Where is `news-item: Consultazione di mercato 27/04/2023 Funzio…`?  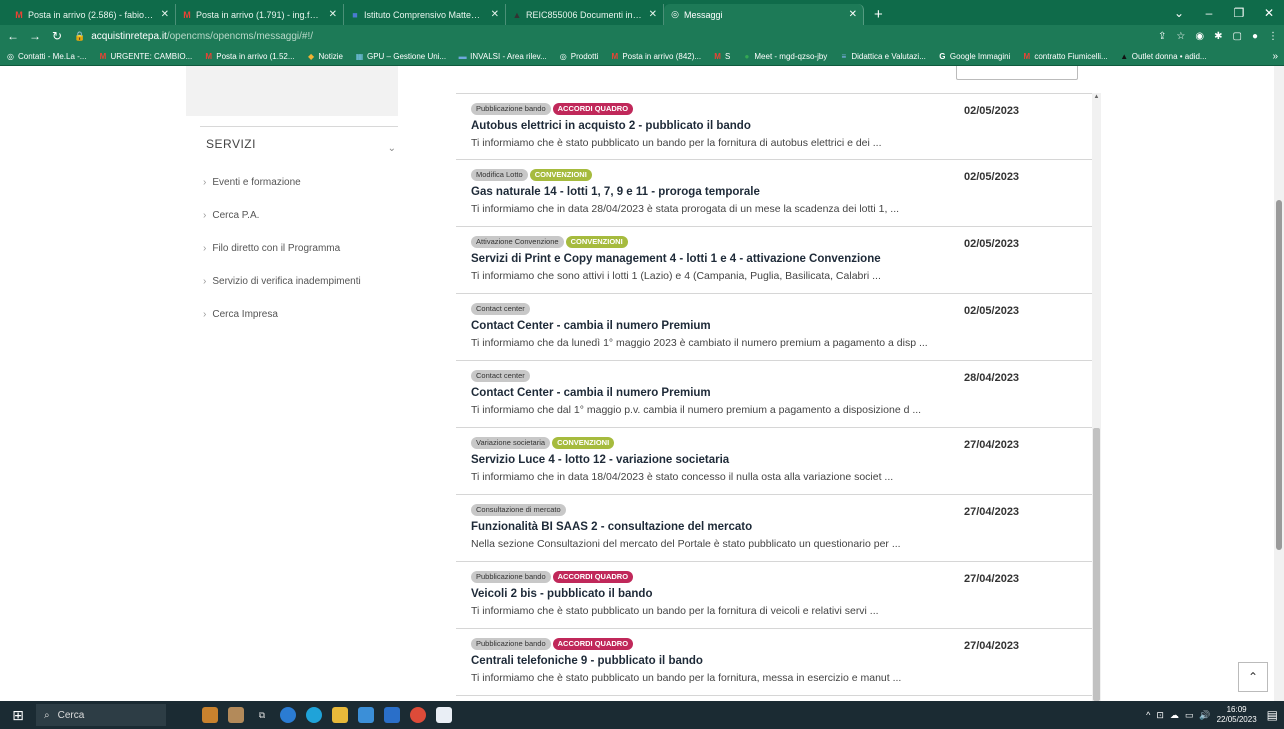
news-item: Consultazione di mercato 27/04/2023 Funzio… is located at coordinates (774, 528).